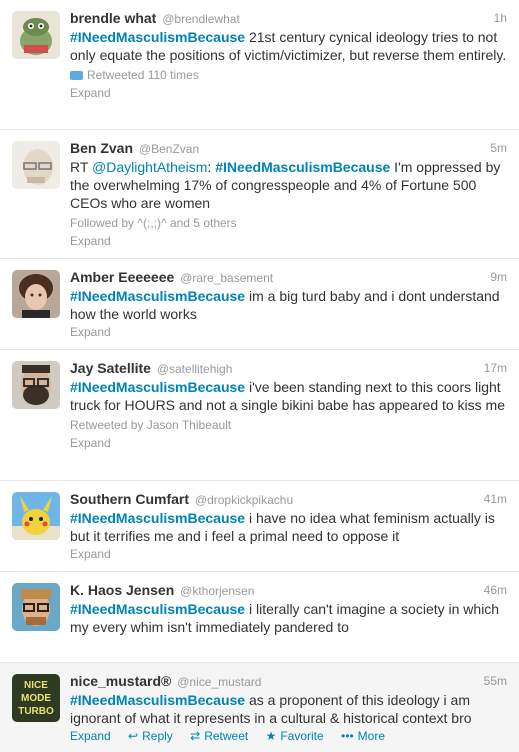 The height and width of the screenshot is (752, 519). I want to click on svg-text: NICE, so click(36, 685).